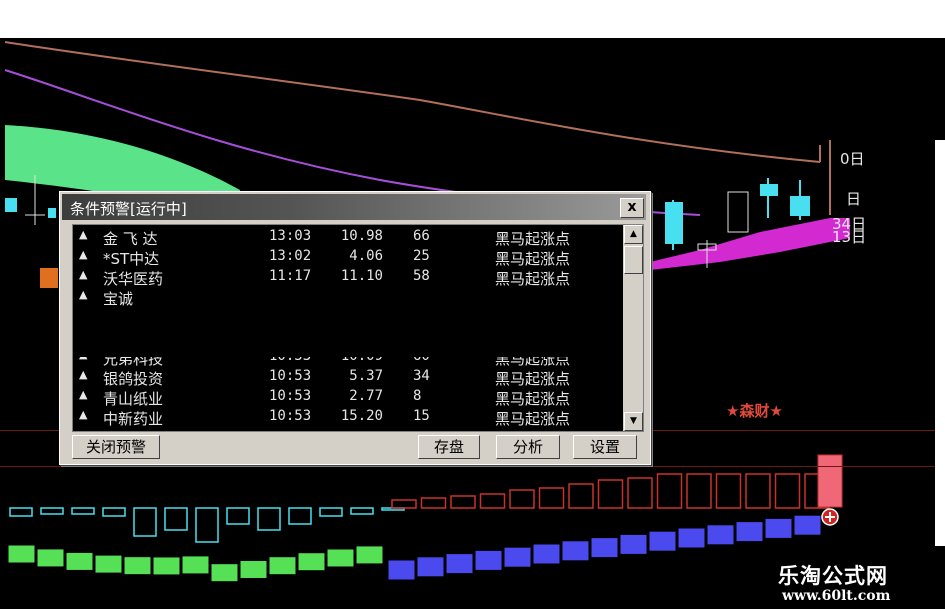 This screenshot has width=945, height=609. What do you see at coordinates (421, 236) in the screenshot?
I see `alert-count: 66` at bounding box center [421, 236].